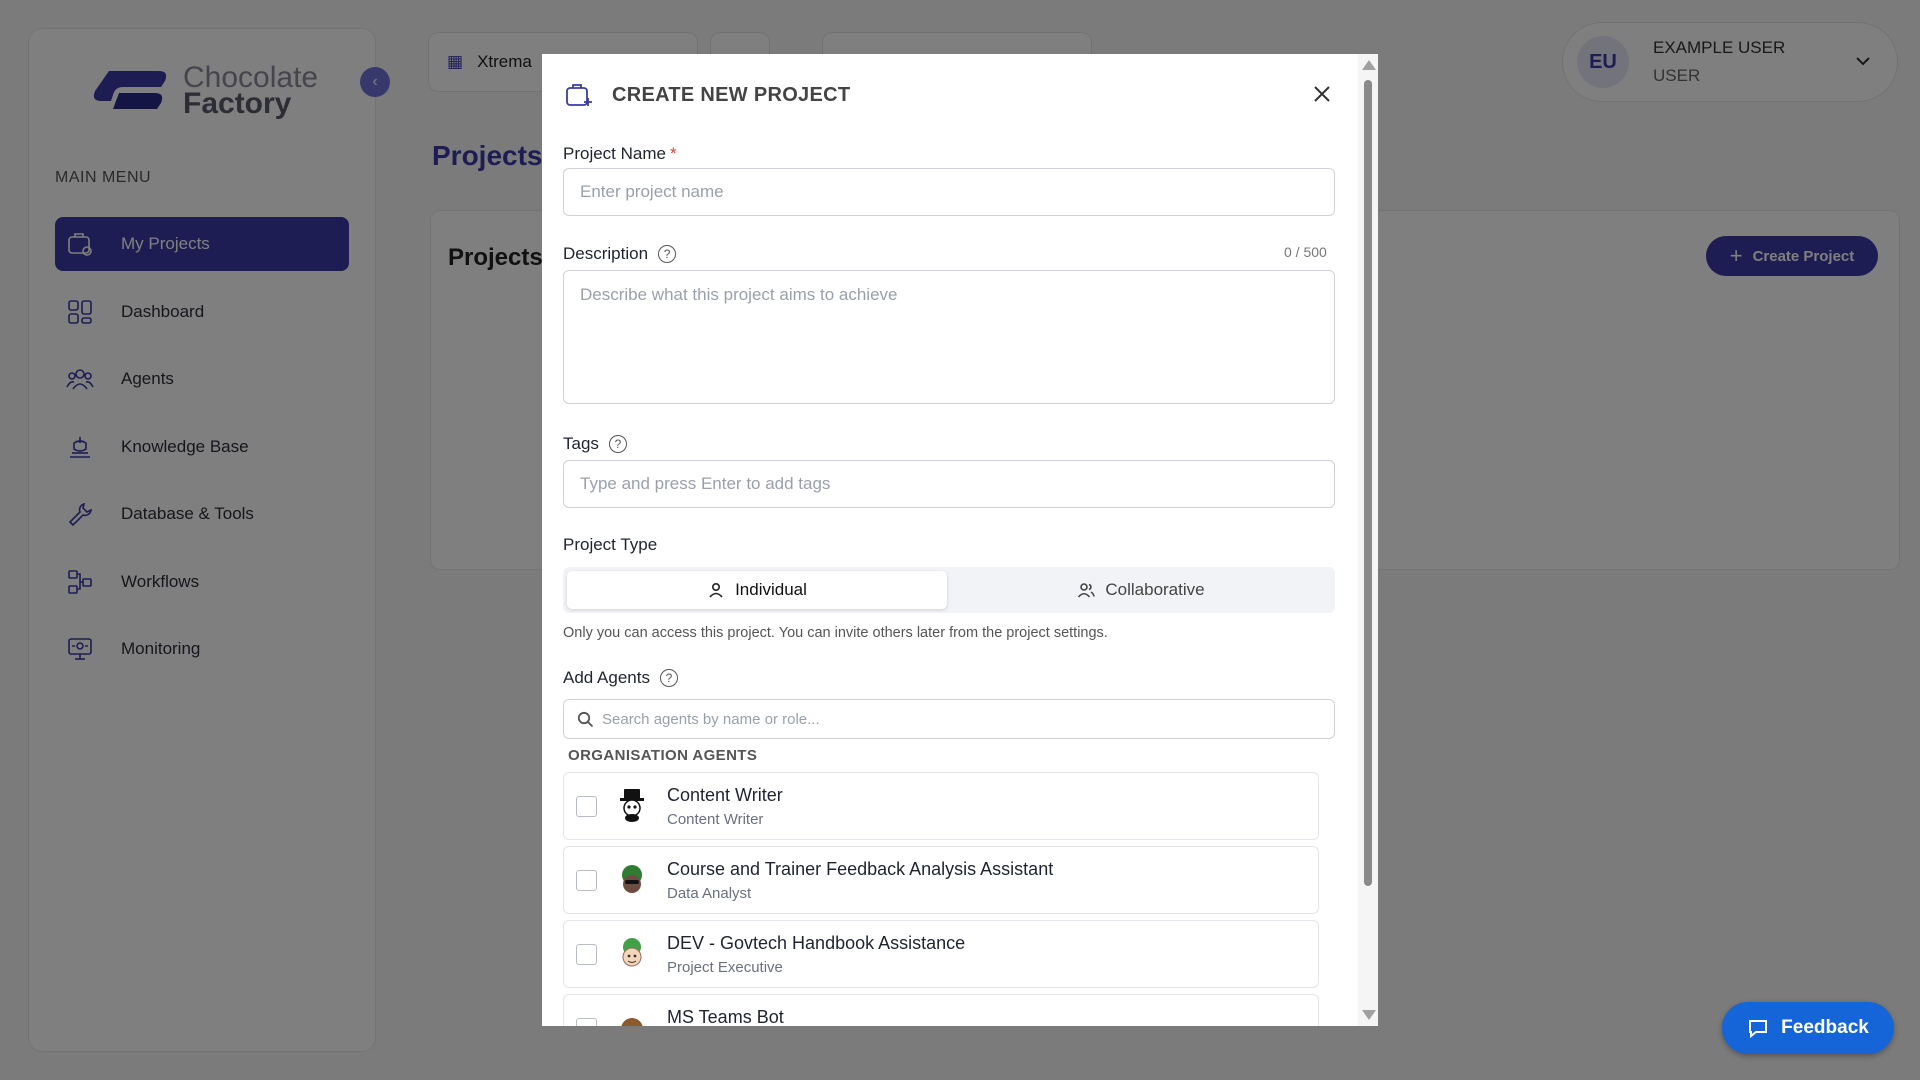  I want to click on modal-scrollbar, so click(1368, 540).